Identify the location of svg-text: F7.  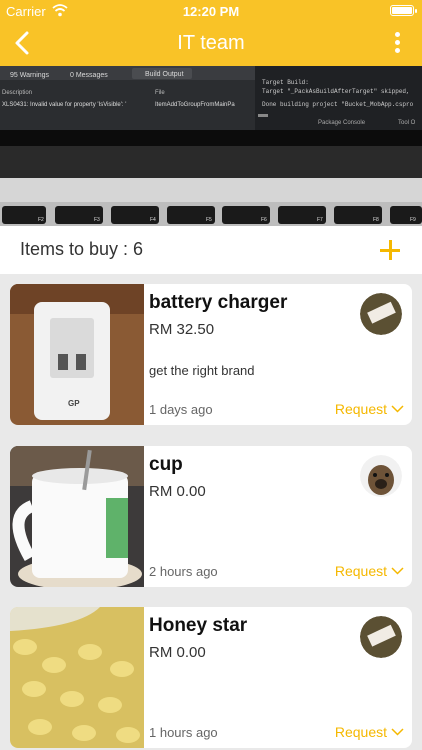
(320, 220).